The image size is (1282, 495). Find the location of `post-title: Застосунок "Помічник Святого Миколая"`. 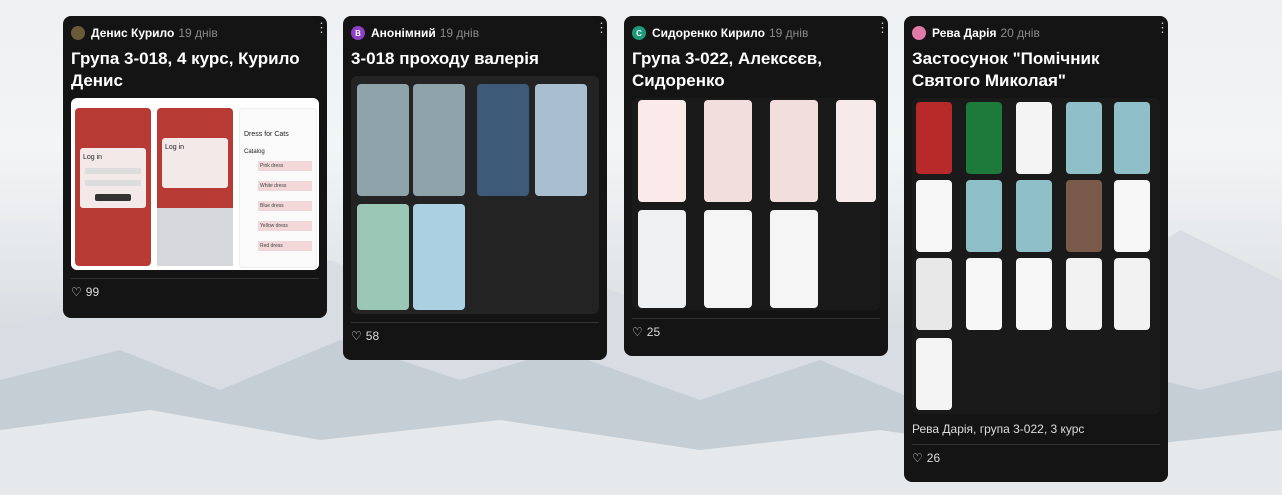

post-title: Застосунок "Помічник Святого Миколая" is located at coordinates (1006, 69).